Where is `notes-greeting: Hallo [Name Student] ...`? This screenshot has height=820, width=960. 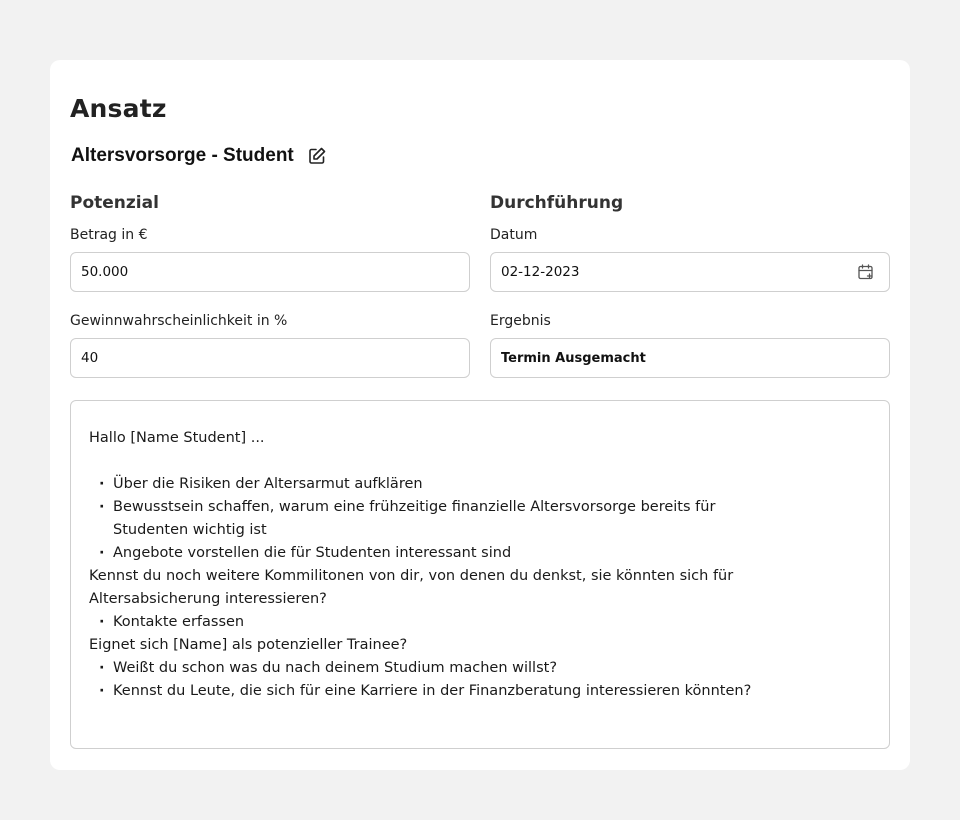 notes-greeting: Hallo [Name Student] ... is located at coordinates (177, 438).